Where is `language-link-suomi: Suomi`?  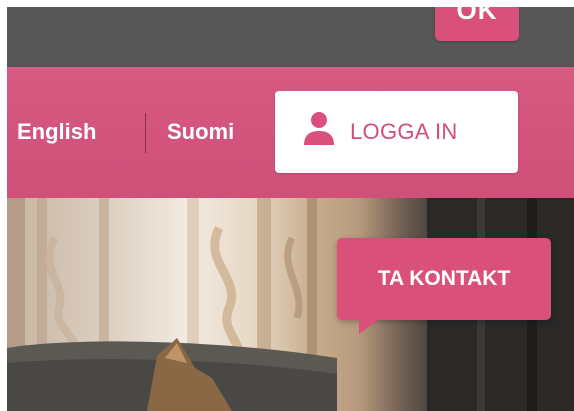
language-link-suomi: Suomi is located at coordinates (200, 132).